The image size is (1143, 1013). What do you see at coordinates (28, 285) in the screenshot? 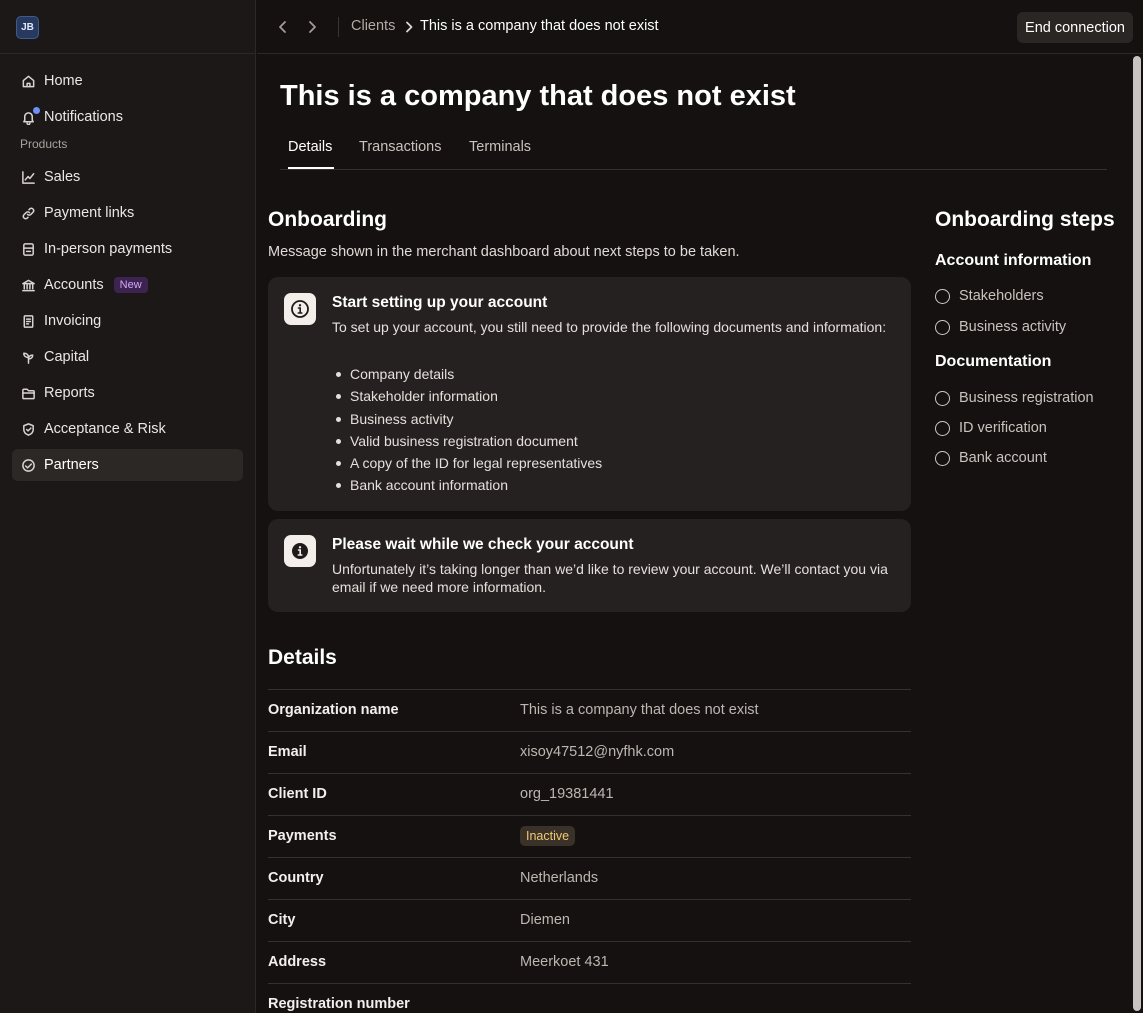
I see `bank-icon` at bounding box center [28, 285].